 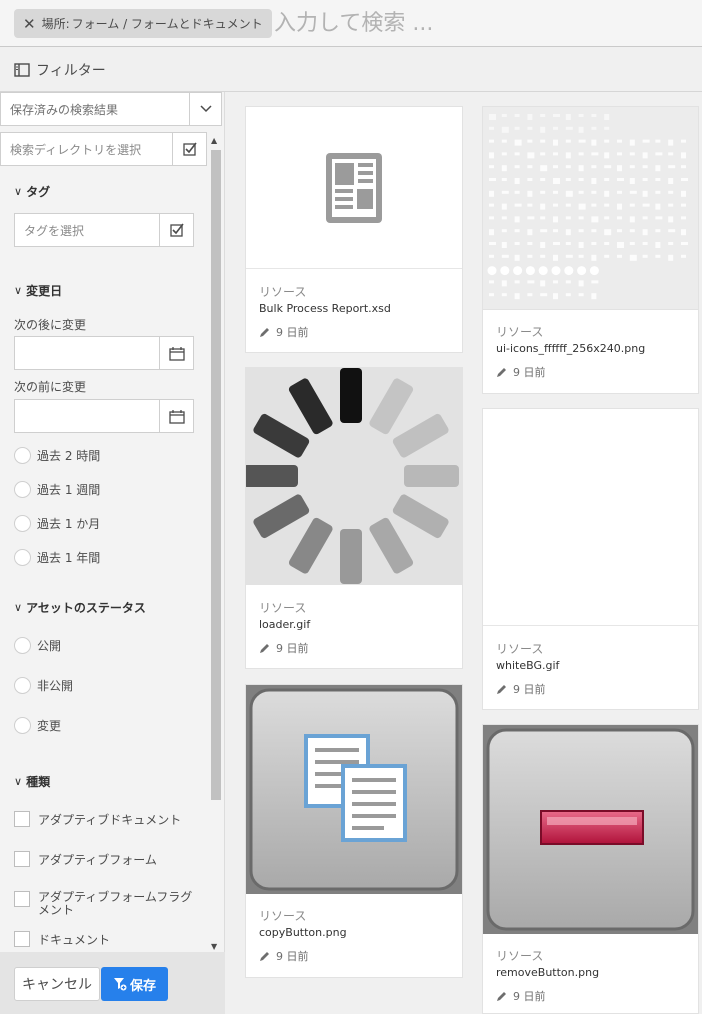 I want to click on asset-card: リソース loader.gif 9 日前, so click(x=353, y=518).